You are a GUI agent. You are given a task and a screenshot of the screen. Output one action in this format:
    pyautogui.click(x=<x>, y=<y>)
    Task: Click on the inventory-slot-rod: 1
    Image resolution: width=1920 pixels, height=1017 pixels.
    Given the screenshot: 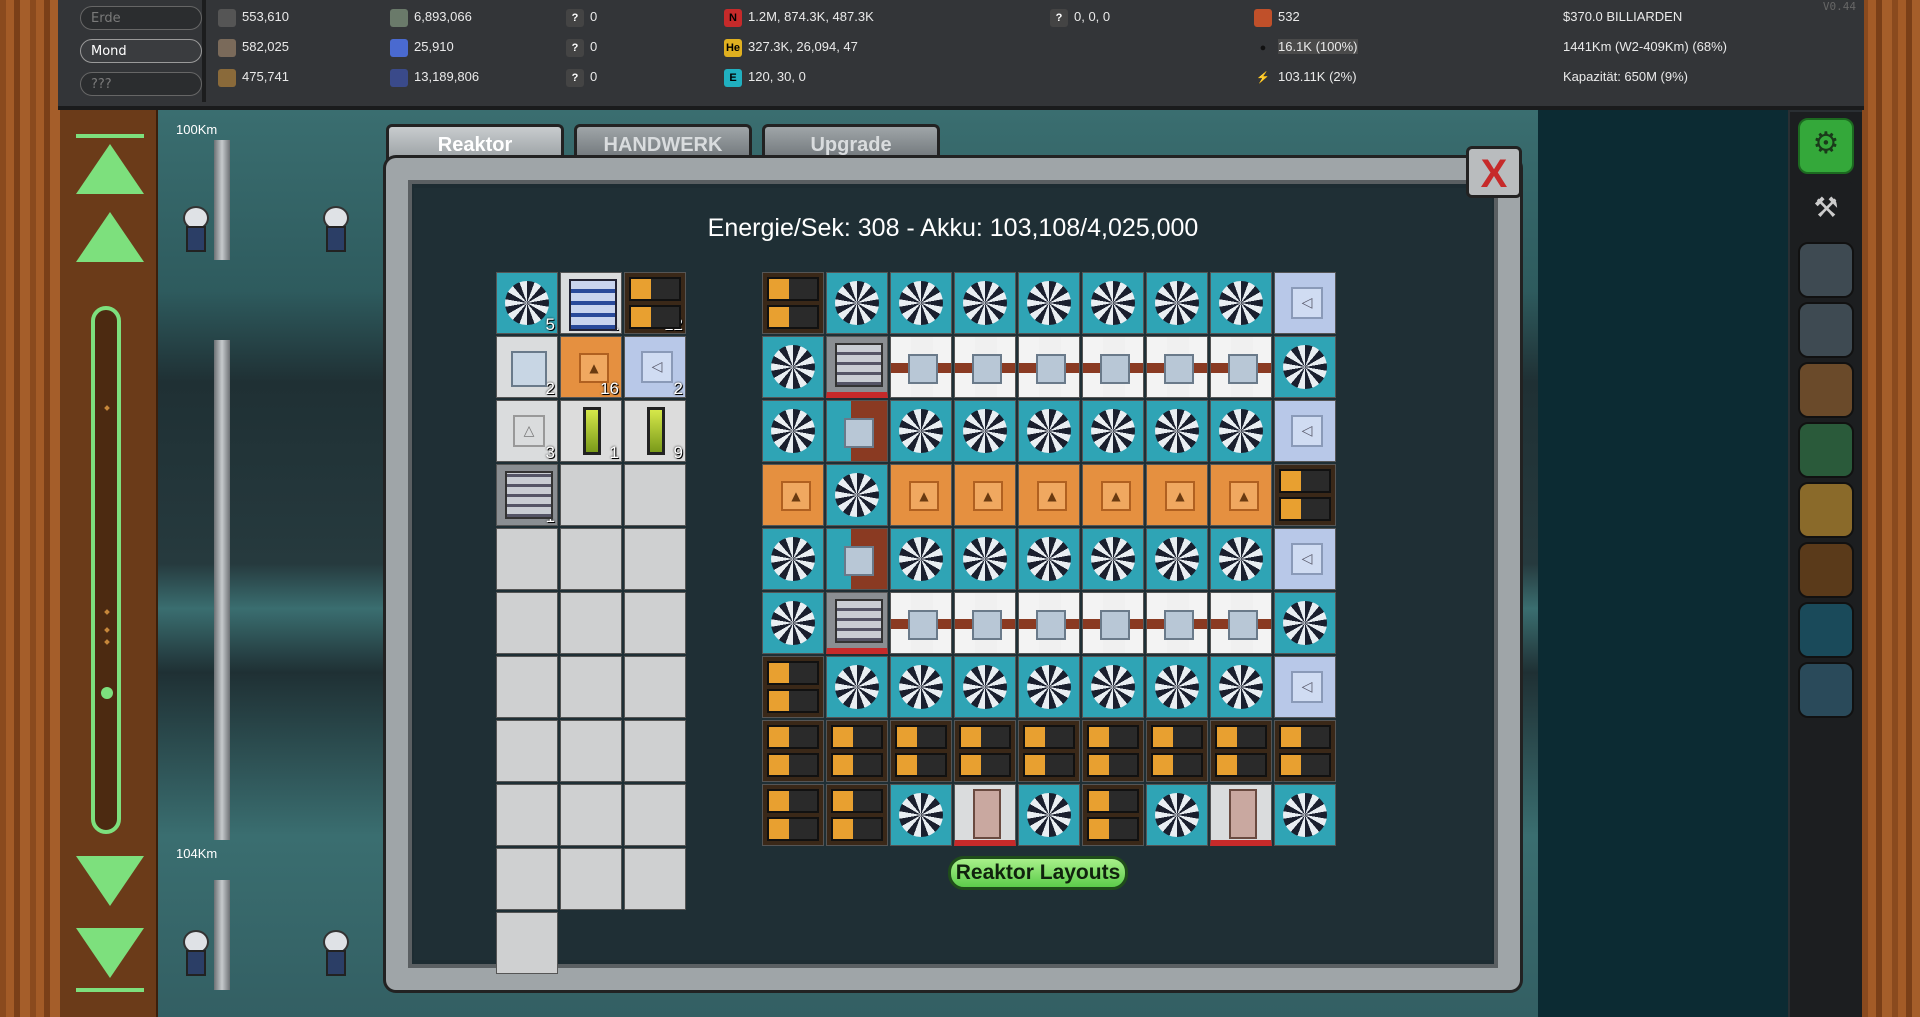 What is the action you would take?
    pyautogui.click(x=591, y=431)
    